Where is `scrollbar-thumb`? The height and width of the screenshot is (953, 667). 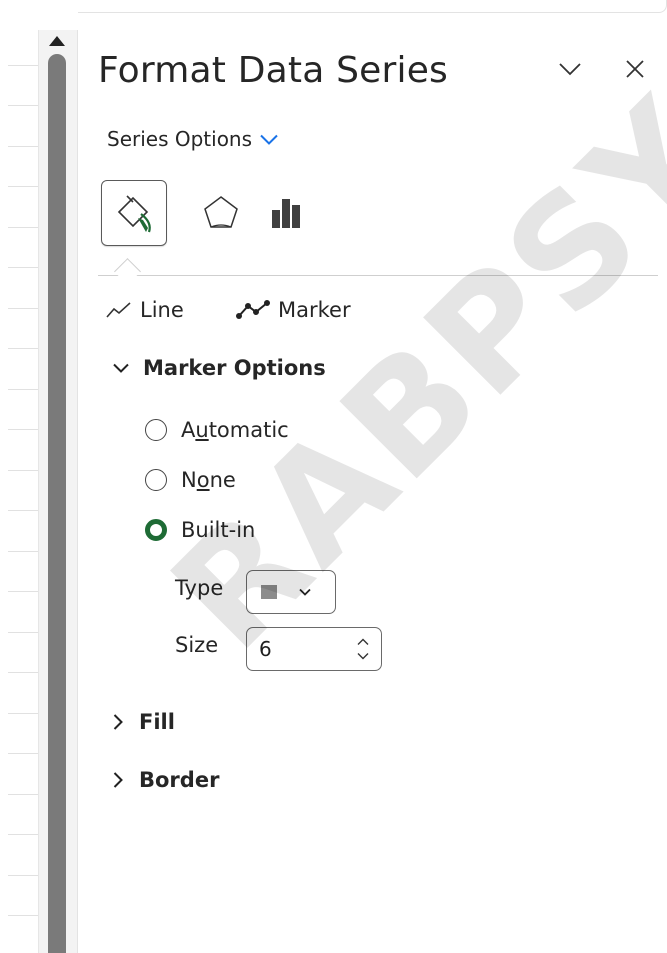 scrollbar-thumb is located at coordinates (57, 503).